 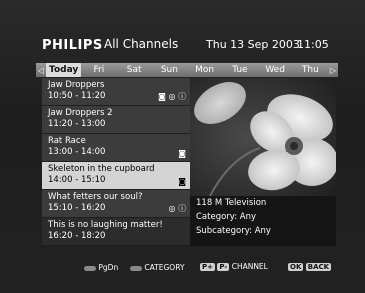 I want to click on program-time: 11:20 - 13:00, so click(x=77, y=124).